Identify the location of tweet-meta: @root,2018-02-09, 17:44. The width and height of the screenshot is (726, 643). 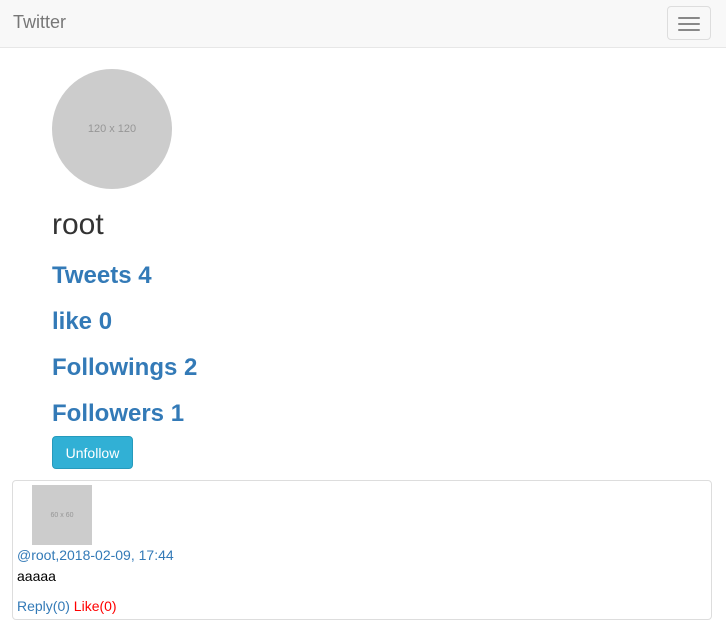
(95, 555).